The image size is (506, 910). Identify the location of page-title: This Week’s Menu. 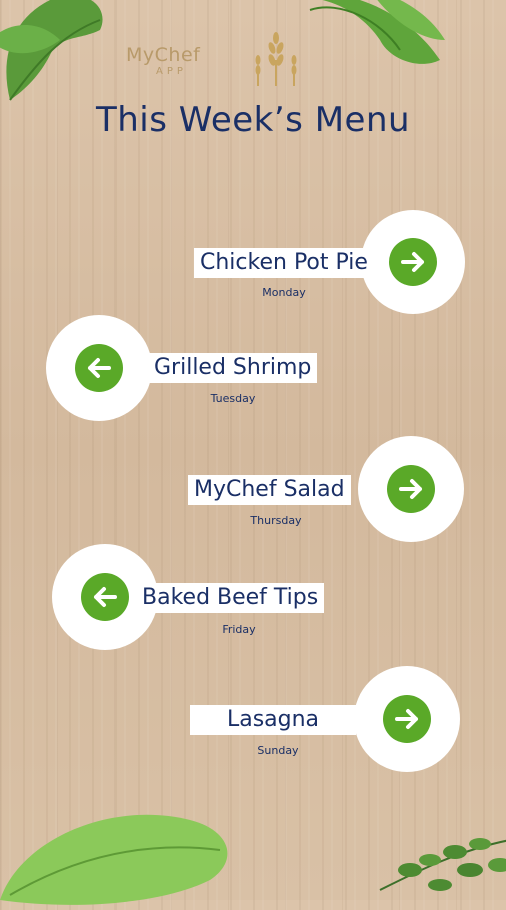
(253, 120).